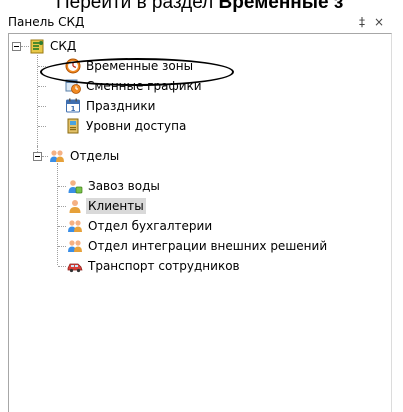 The image size is (403, 412). I want to click on tree-node-label: Транспорт сотрудников, so click(164, 266).